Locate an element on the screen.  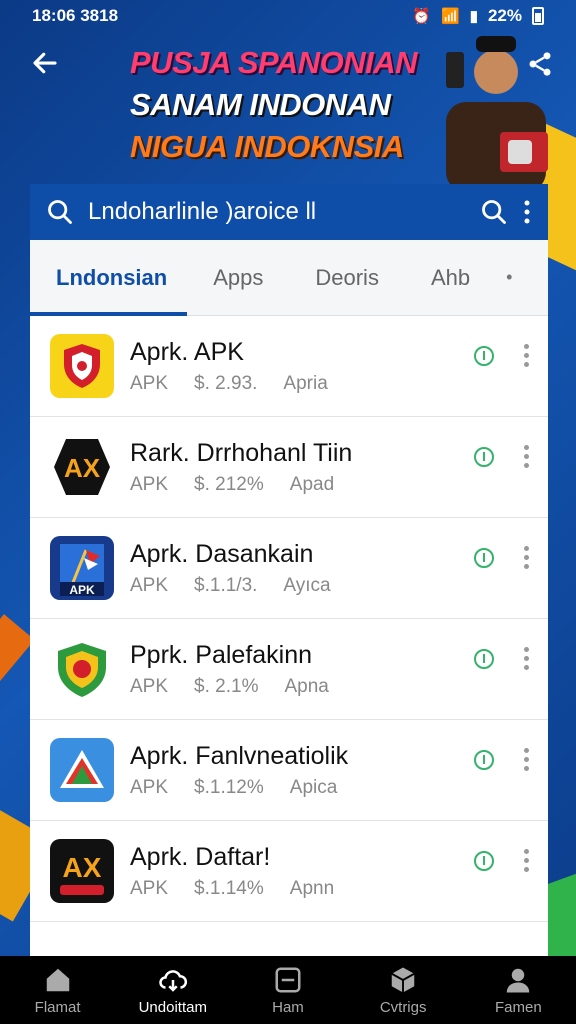
app-name: Pprk. Palefakinn is located at coordinates (221, 654).